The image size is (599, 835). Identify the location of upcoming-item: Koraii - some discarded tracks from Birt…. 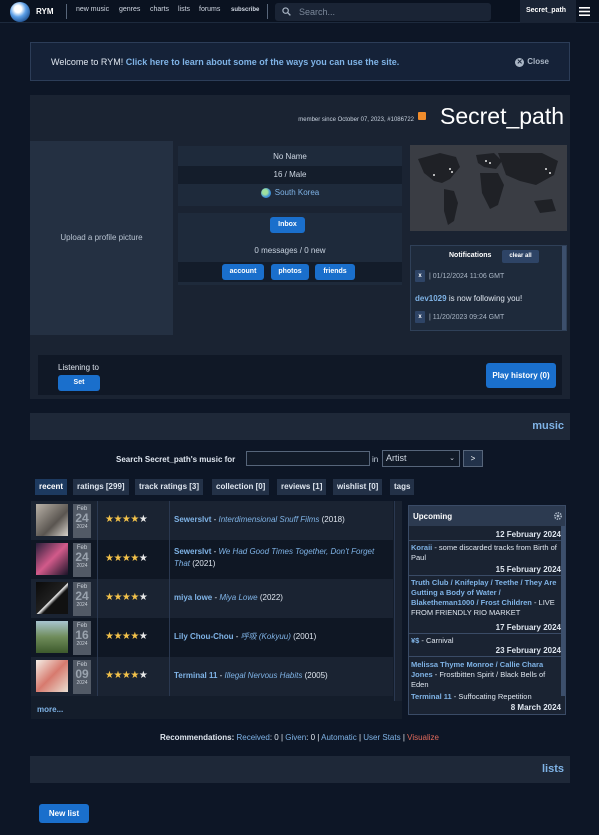
(486, 553).